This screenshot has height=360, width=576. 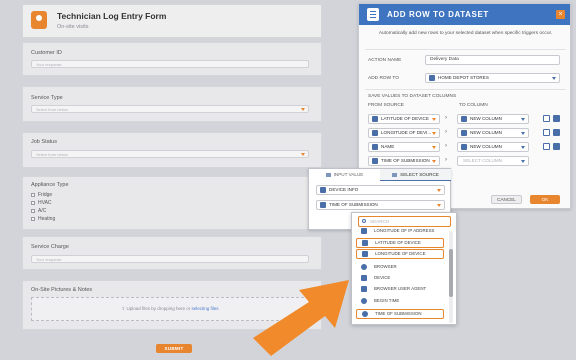 What do you see at coordinates (493, 133) in the screenshot?
I see `column-select-row-2: NEW COLUMN` at bounding box center [493, 133].